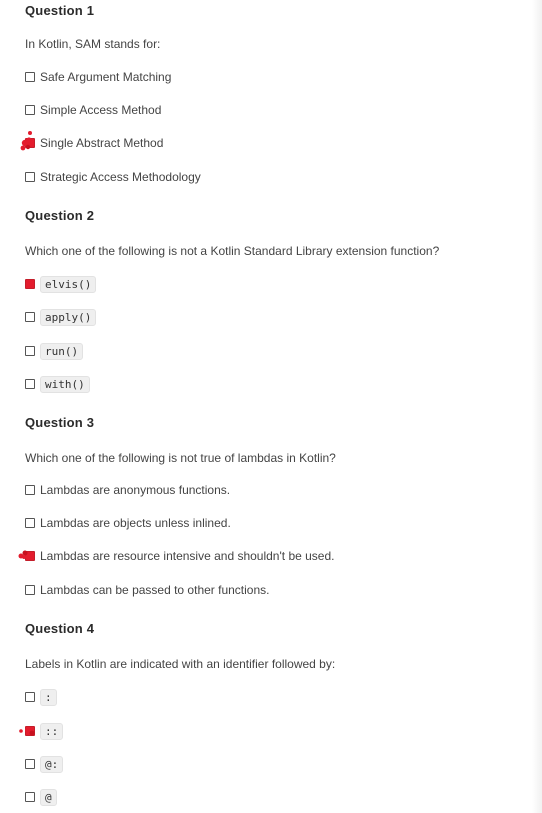  I want to click on q4-option-4-label: @, so click(48, 797).